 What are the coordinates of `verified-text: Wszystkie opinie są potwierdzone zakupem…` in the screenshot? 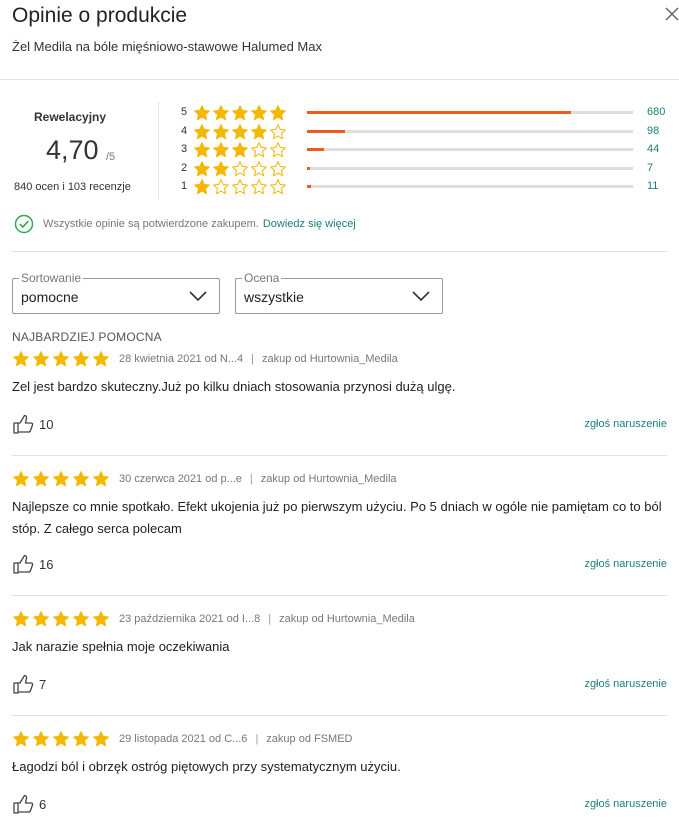 It's located at (151, 224).